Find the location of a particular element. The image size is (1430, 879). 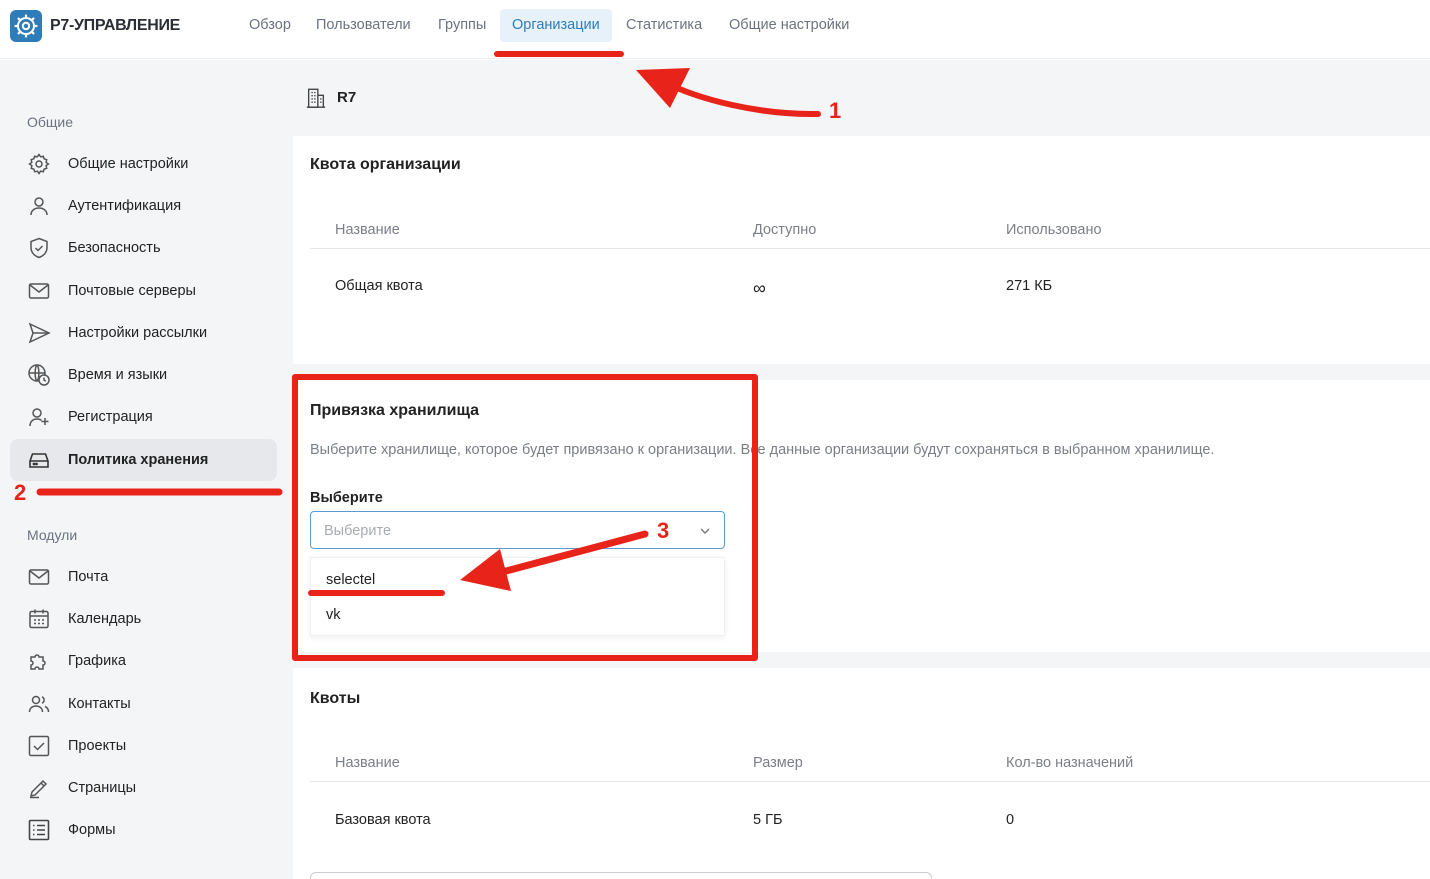

sidebar-item-general-settings: Общие настройки is located at coordinates (143, 164).